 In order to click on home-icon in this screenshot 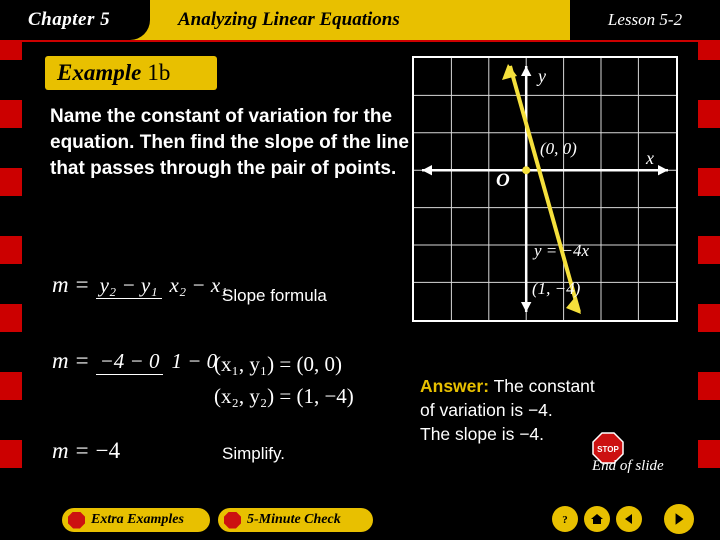, I will do `click(597, 519)`.